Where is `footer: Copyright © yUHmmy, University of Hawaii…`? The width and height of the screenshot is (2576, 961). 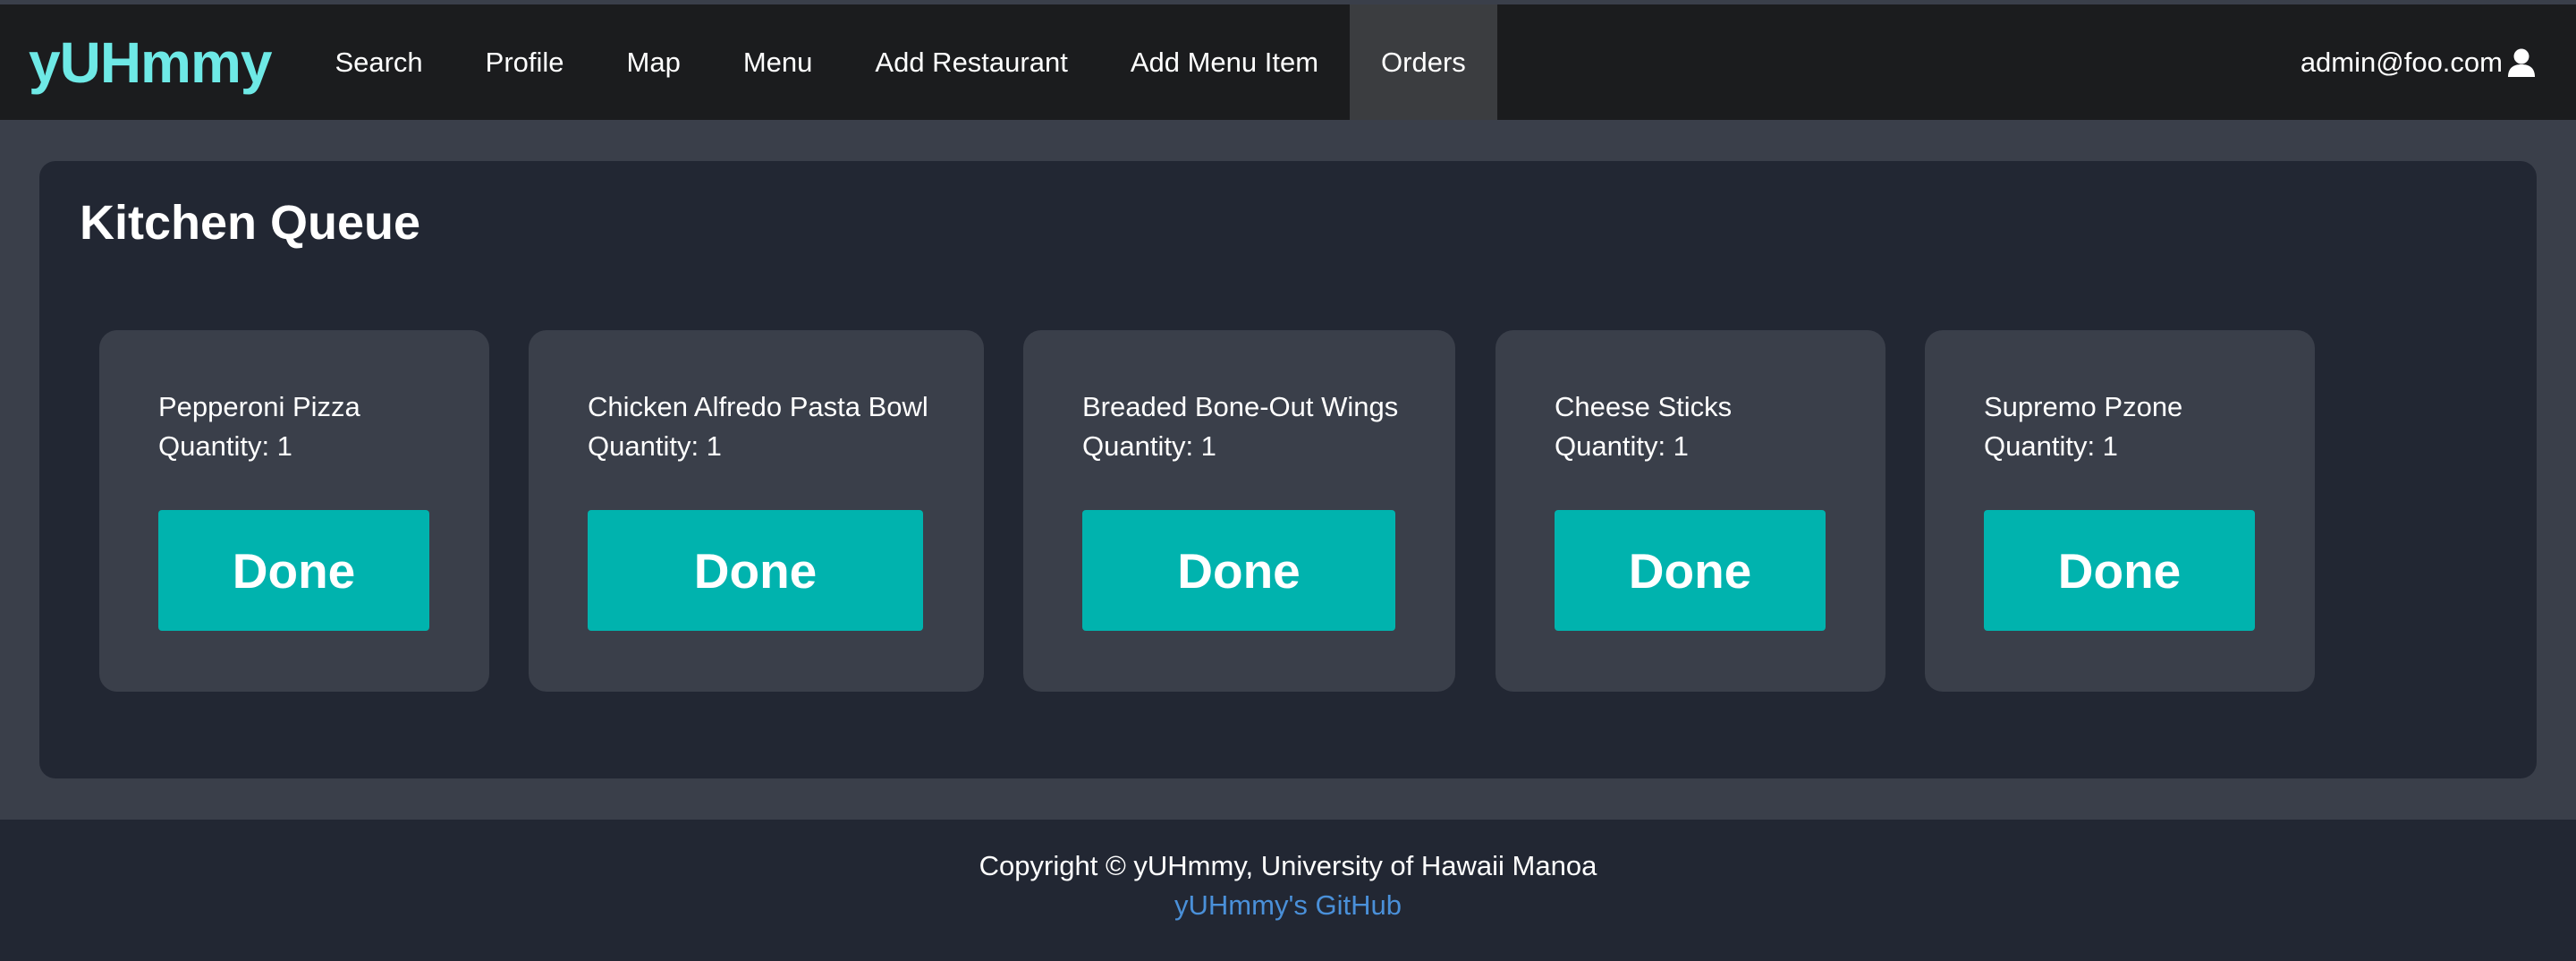 footer: Copyright © yUHmmy, University of Hawaii… is located at coordinates (1288, 890).